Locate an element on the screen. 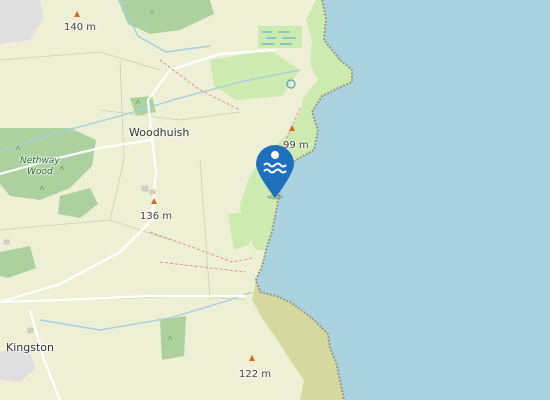  wetland-area is located at coordinates (280, 37).